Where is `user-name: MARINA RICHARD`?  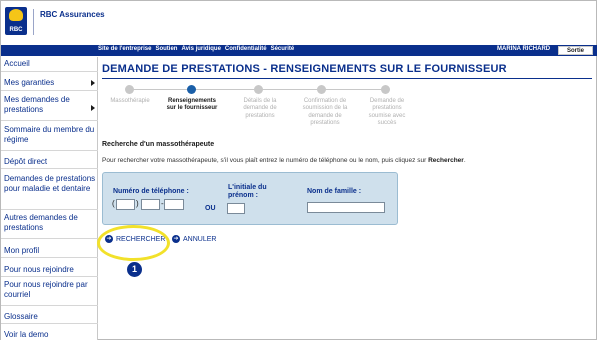
user-name: MARINA RICHARD is located at coordinates (524, 49).